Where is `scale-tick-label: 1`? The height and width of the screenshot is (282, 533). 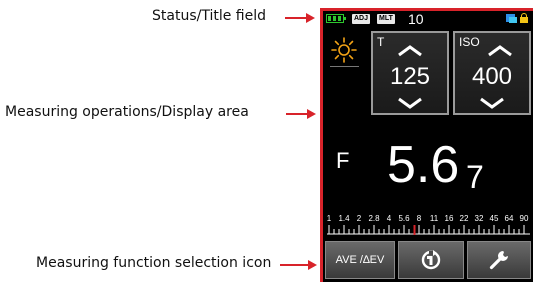 scale-tick-label: 1 is located at coordinates (329, 218).